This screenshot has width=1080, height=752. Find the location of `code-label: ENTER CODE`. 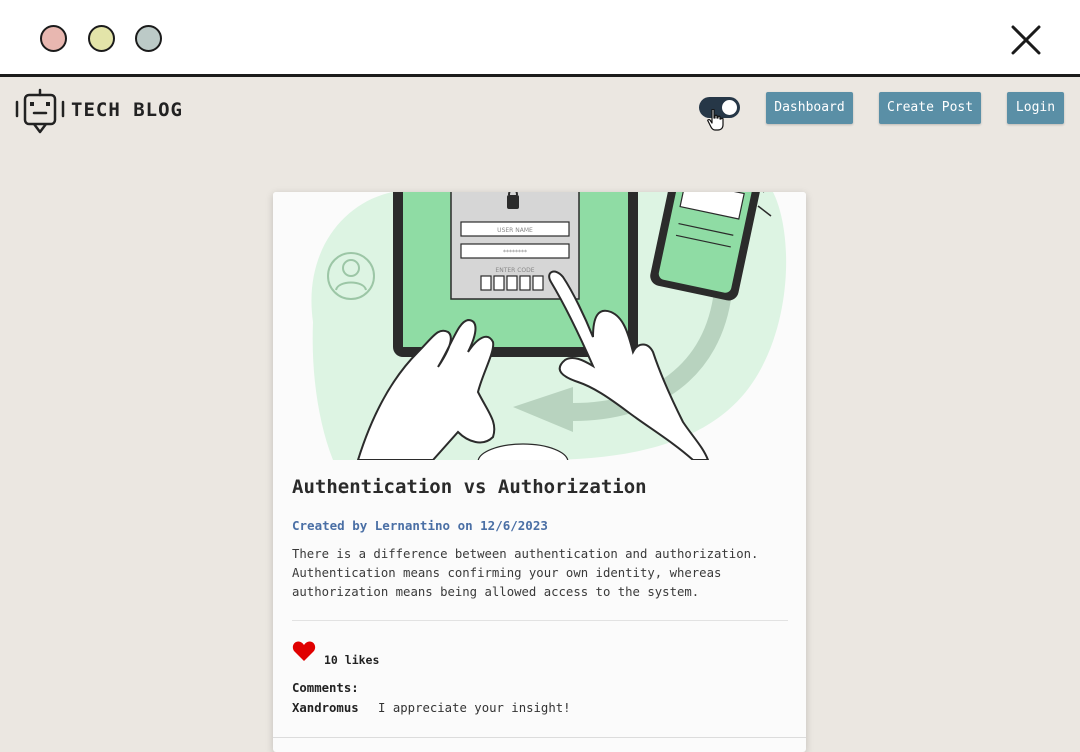

code-label: ENTER CODE is located at coordinates (514, 270).